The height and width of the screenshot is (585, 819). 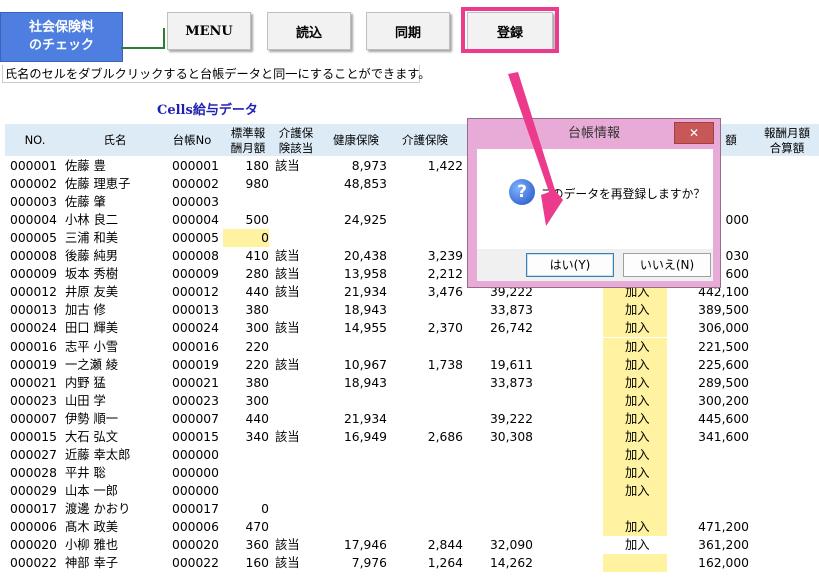 What do you see at coordinates (535, 149) in the screenshot?
I see `pink-arrow-icon` at bounding box center [535, 149].